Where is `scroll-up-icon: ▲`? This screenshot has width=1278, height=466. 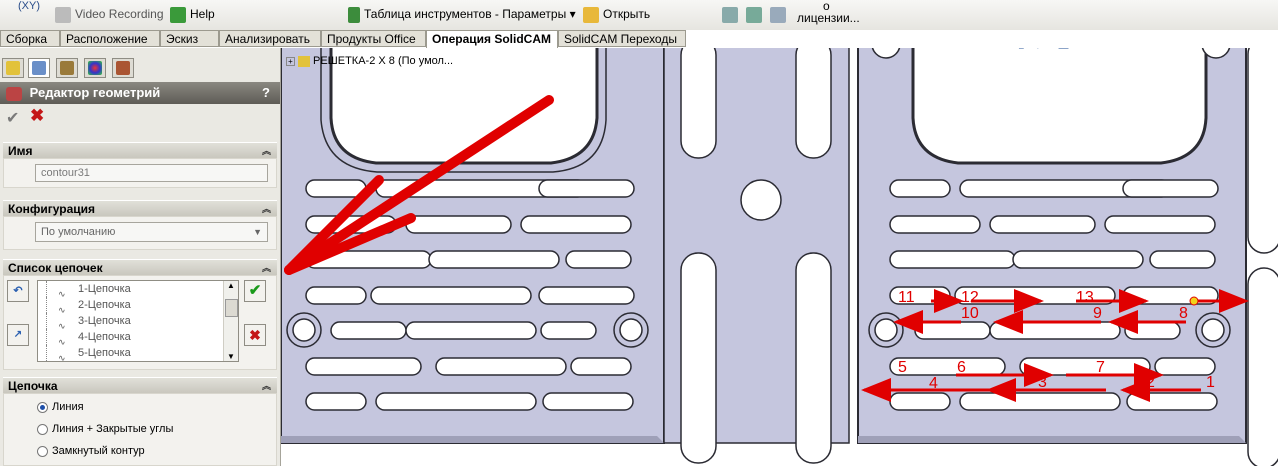 scroll-up-icon: ▲ is located at coordinates (231, 285).